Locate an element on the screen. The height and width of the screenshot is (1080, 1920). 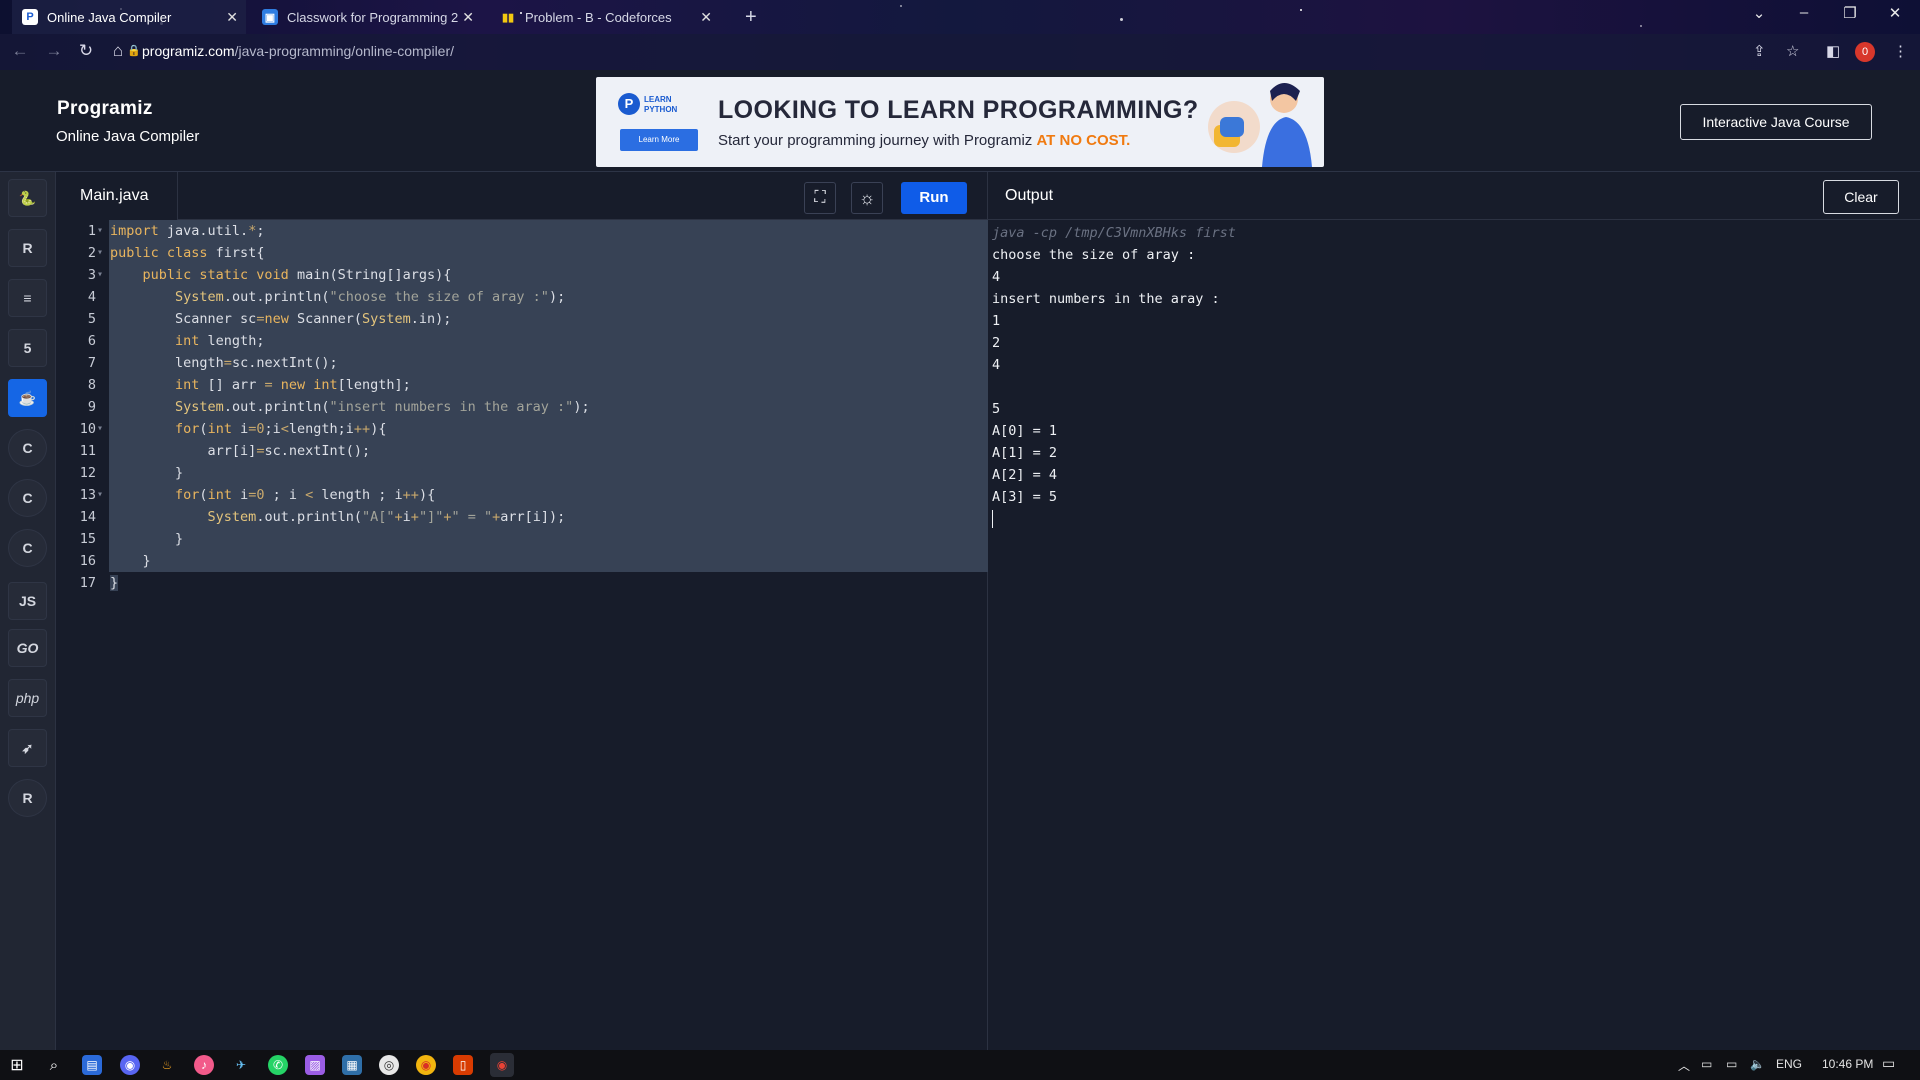
clock-time: 10:46 PM is located at coordinates (1847, 1064).